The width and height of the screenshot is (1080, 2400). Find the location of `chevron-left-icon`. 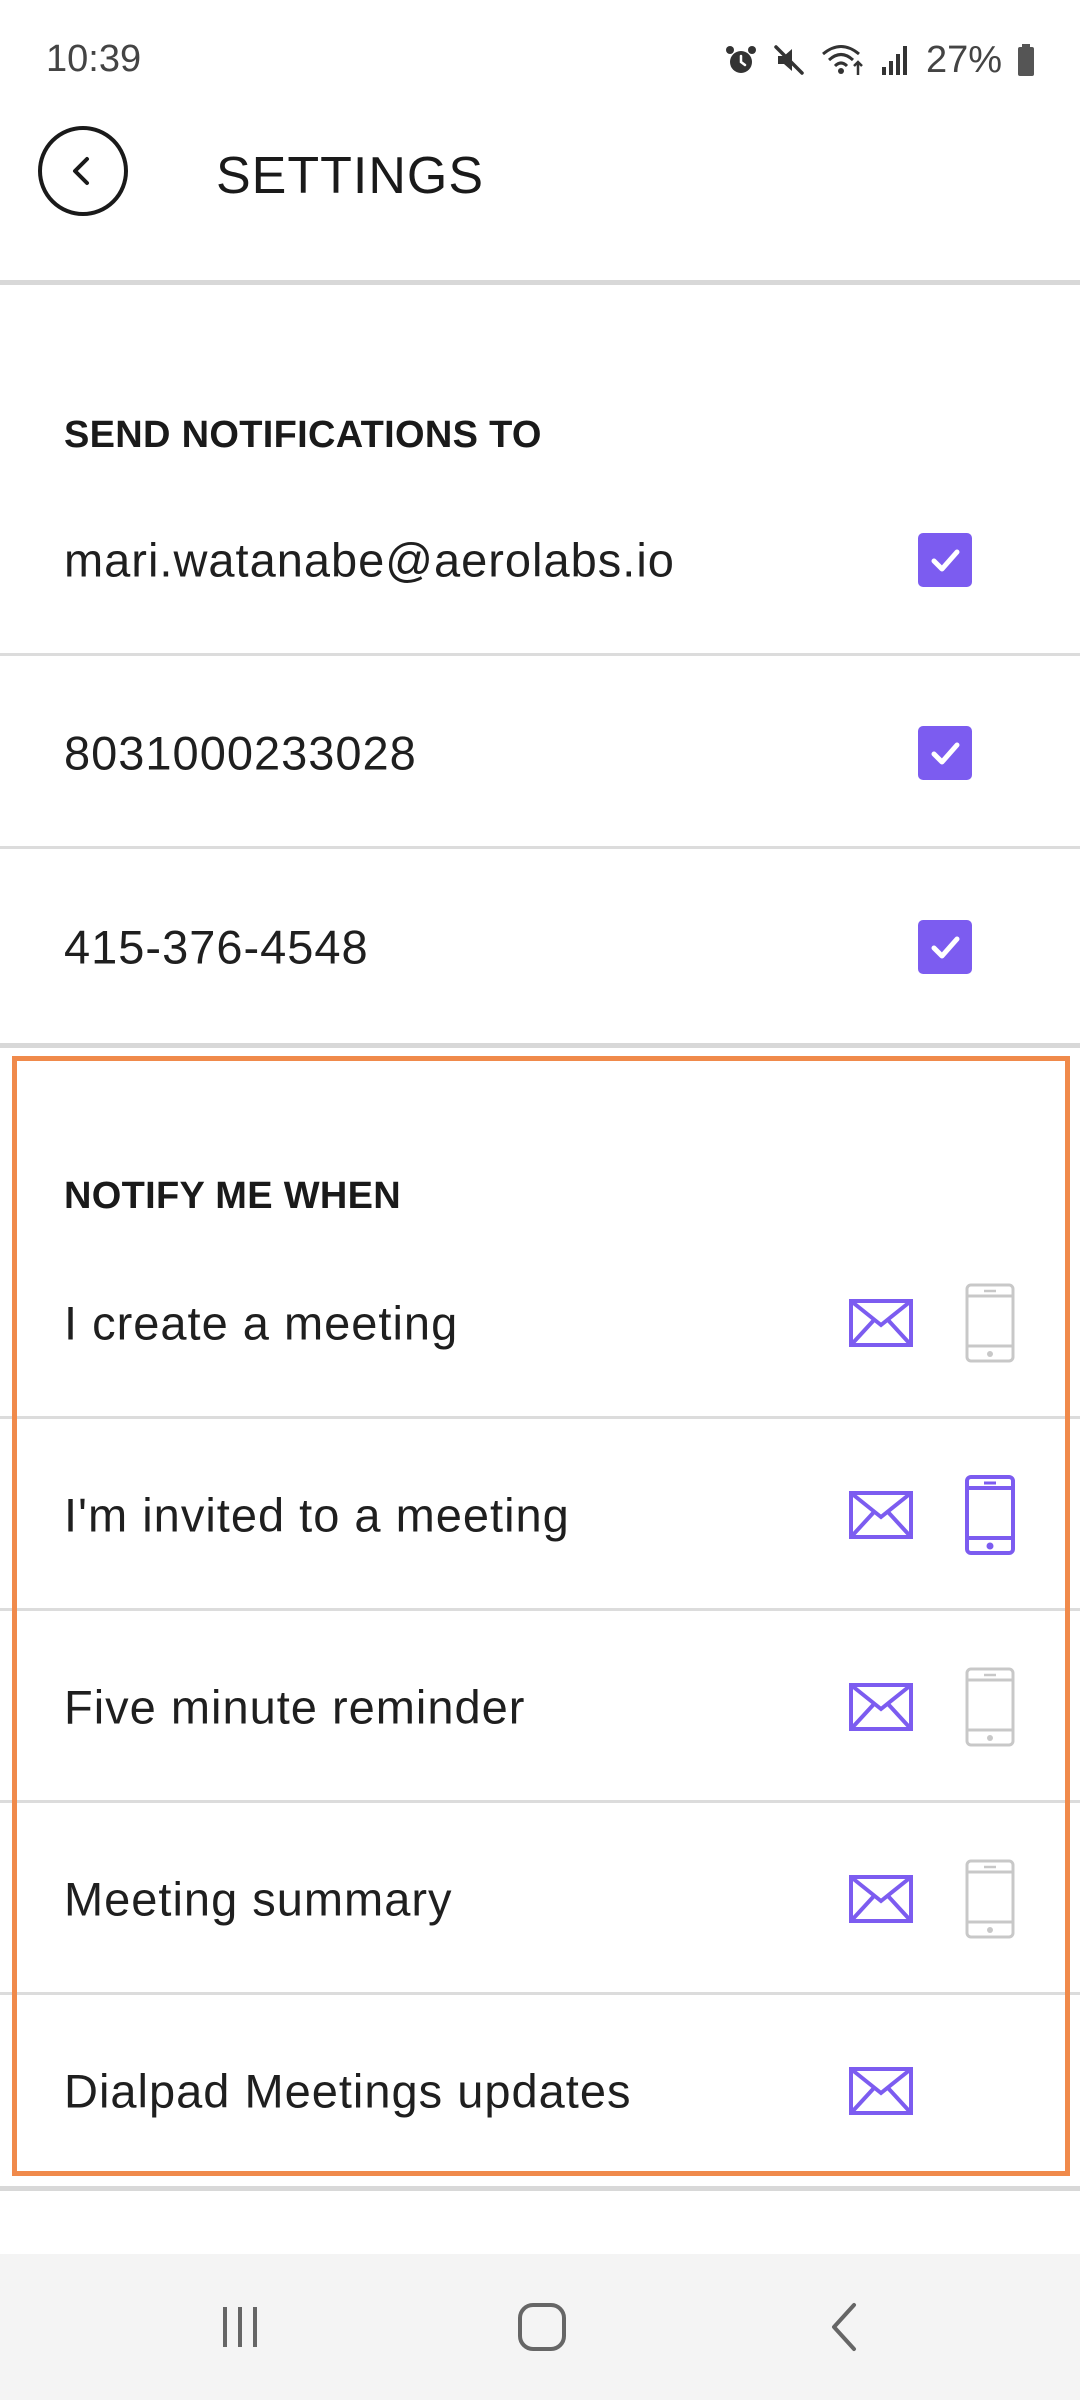

chevron-left-icon is located at coordinates (81, 171).